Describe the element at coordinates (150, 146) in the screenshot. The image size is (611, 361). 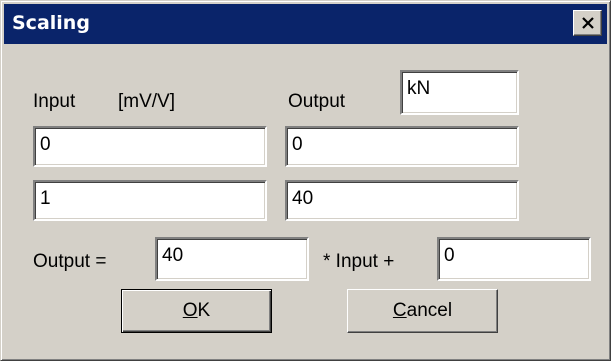
I see `input-value-1-field: 0` at that location.